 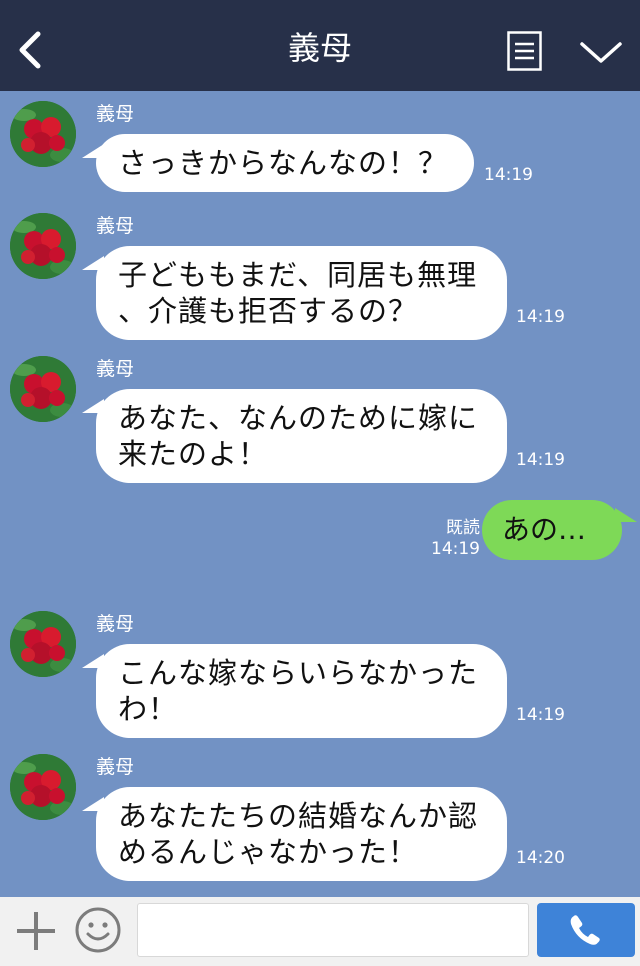 I want to click on message-time: 14:20, so click(x=540, y=858).